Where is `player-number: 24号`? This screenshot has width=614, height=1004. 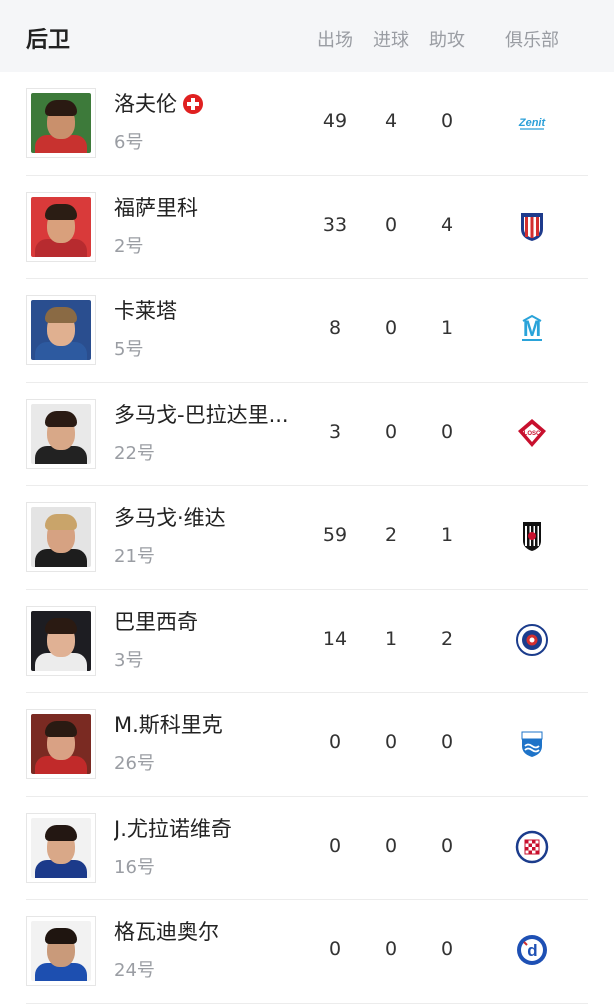 player-number: 24号 is located at coordinates (134, 970).